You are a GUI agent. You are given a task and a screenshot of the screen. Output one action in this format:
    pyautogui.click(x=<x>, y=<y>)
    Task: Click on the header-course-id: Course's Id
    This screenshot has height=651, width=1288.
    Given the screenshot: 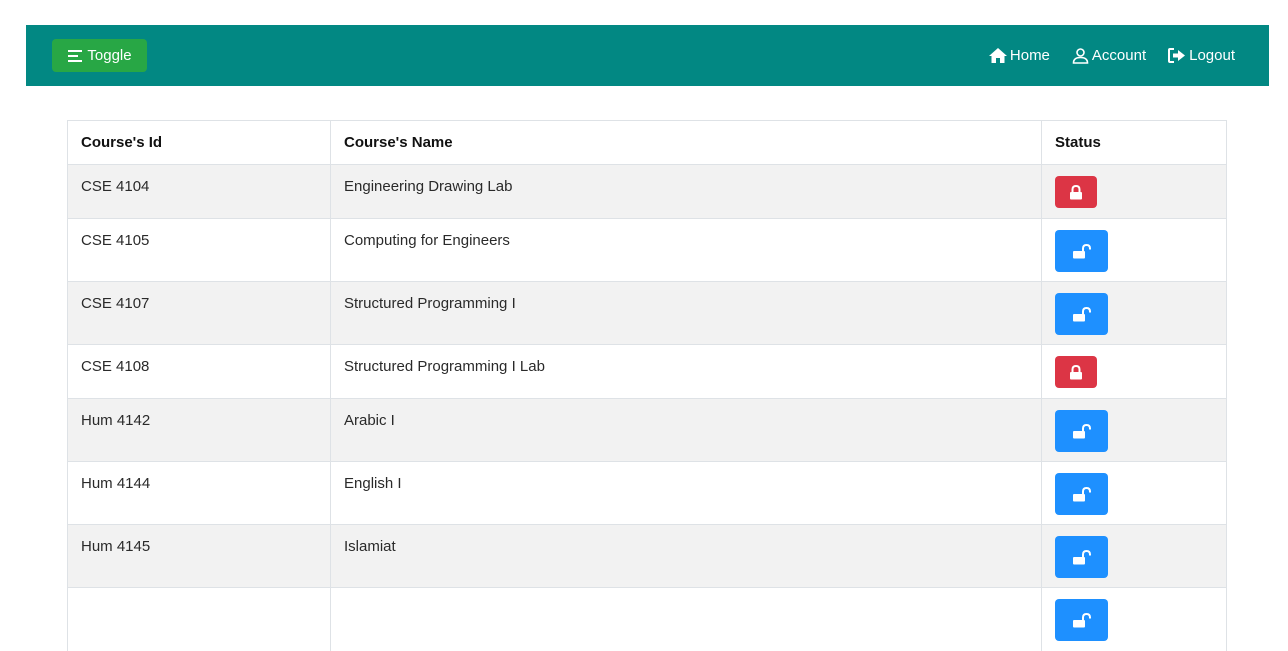 What is the action you would take?
    pyautogui.click(x=199, y=143)
    